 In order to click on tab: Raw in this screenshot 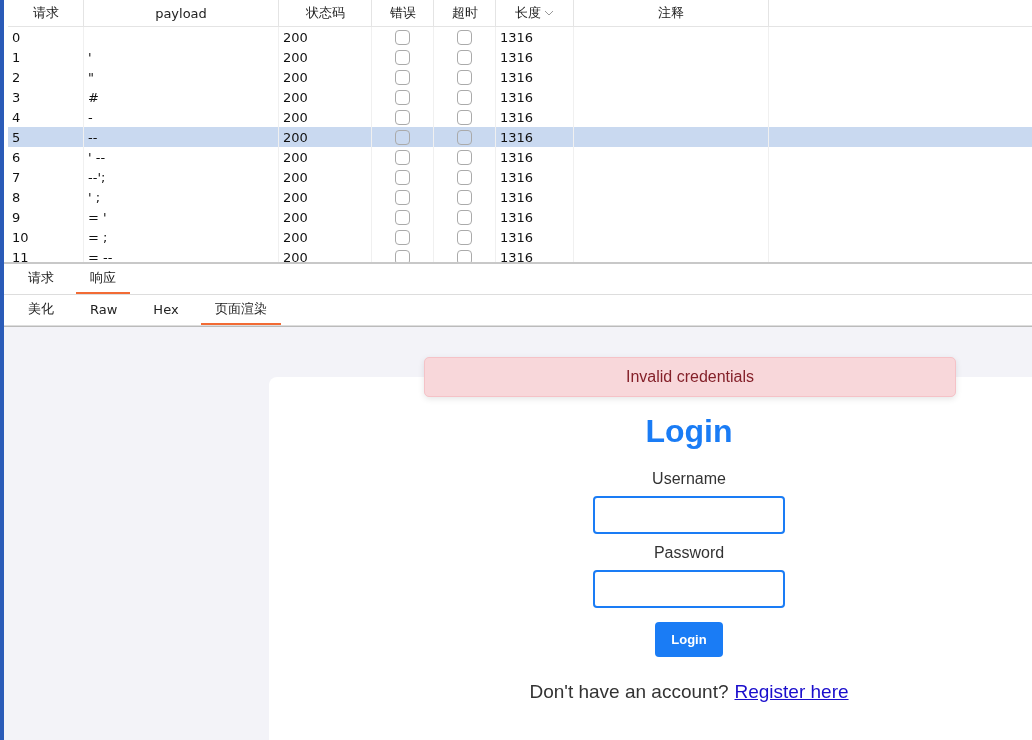, I will do `click(104, 310)`.